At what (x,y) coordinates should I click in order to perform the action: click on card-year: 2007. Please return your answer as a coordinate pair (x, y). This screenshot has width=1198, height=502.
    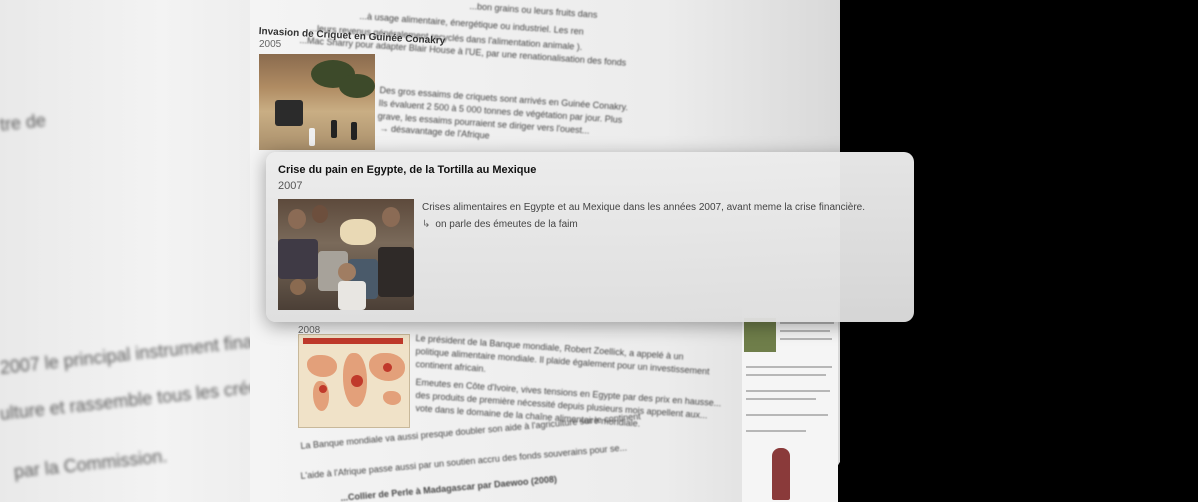
    Looking at the image, I should click on (290, 186).